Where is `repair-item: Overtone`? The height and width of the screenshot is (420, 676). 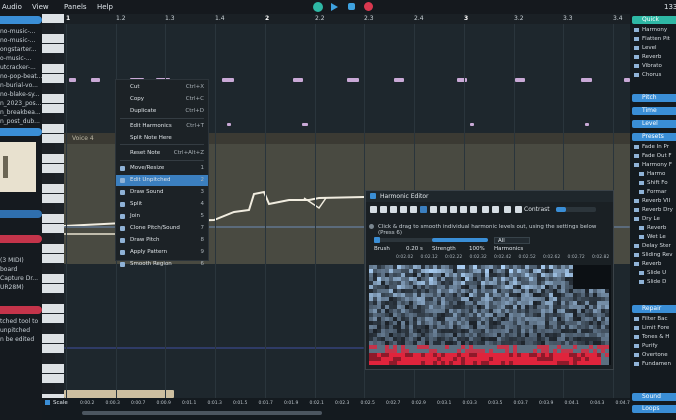
repair-item: Overtone is located at coordinates (655, 355).